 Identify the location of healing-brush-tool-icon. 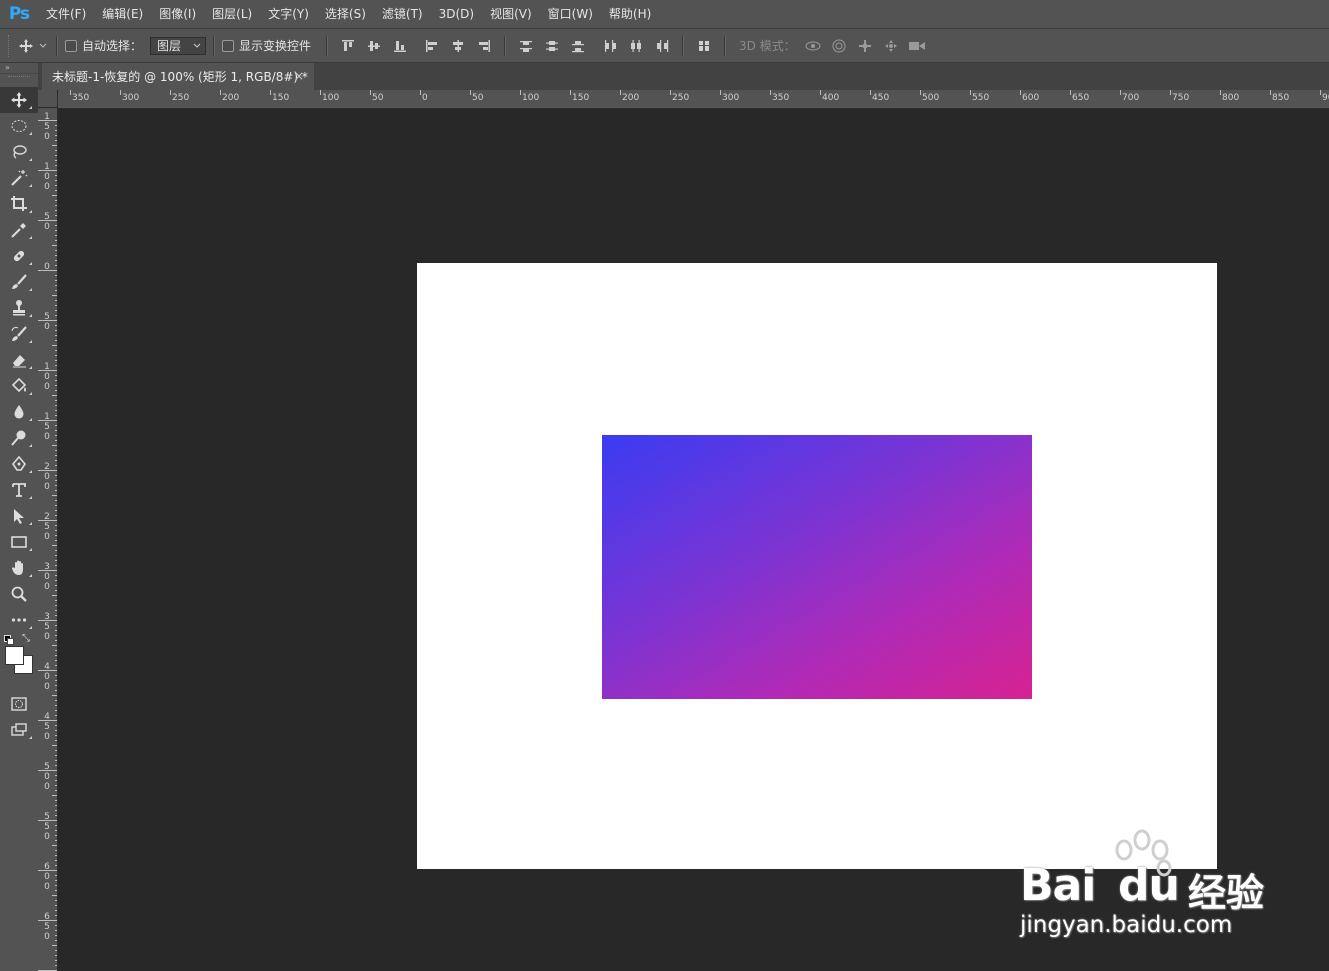
(19, 256).